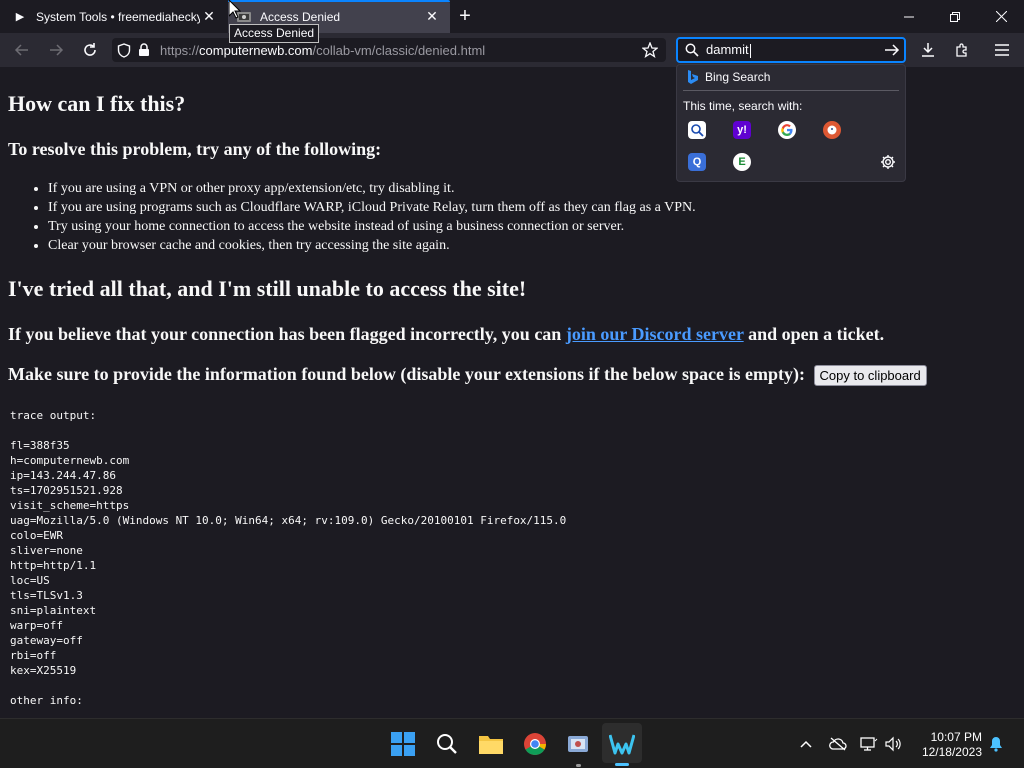  I want to click on arrow-right-icon, so click(57, 50).